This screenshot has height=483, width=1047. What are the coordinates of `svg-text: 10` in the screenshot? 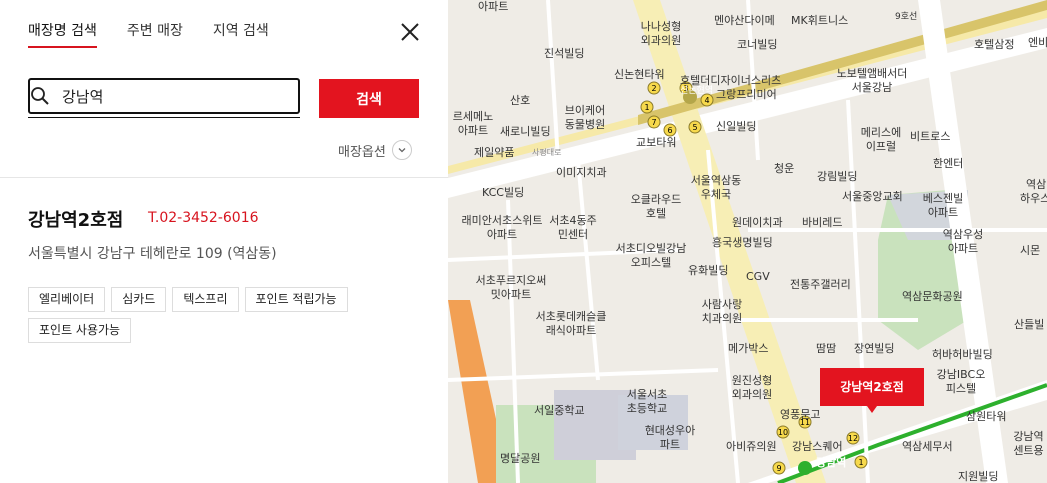 It's located at (783, 432).